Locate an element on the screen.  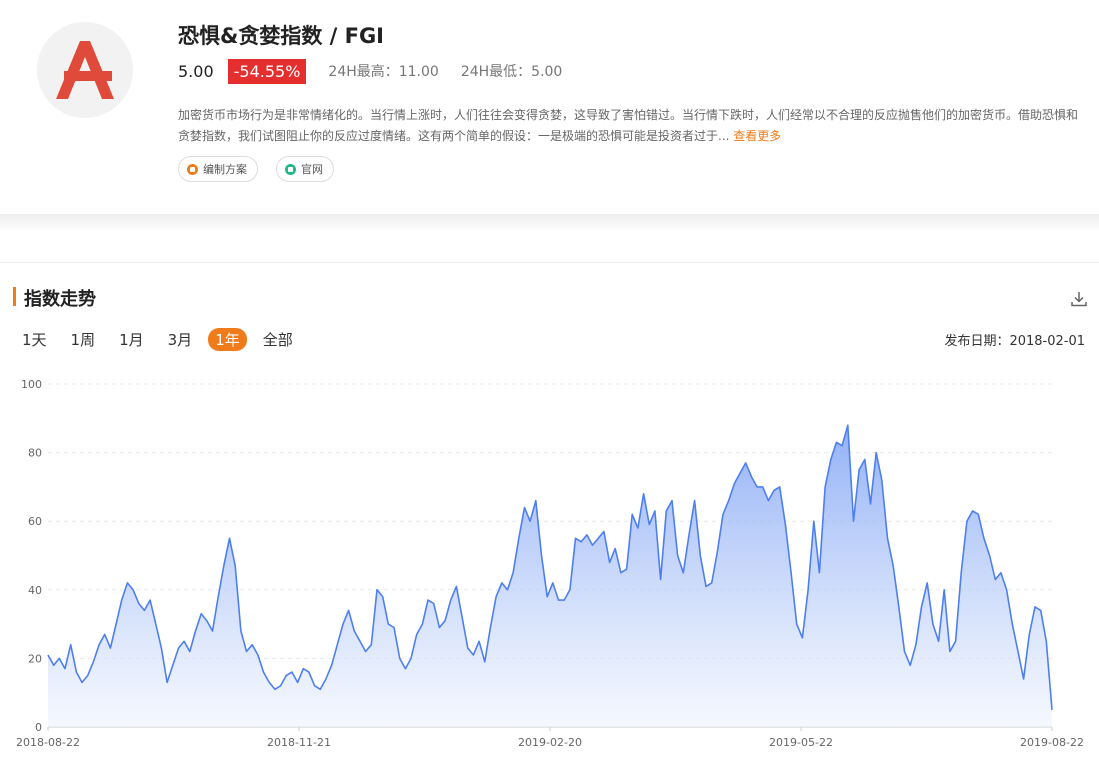
price-row: 5.00 -54.55% 24H最高：11.00 24H最低：5.00 is located at coordinates (370, 71).